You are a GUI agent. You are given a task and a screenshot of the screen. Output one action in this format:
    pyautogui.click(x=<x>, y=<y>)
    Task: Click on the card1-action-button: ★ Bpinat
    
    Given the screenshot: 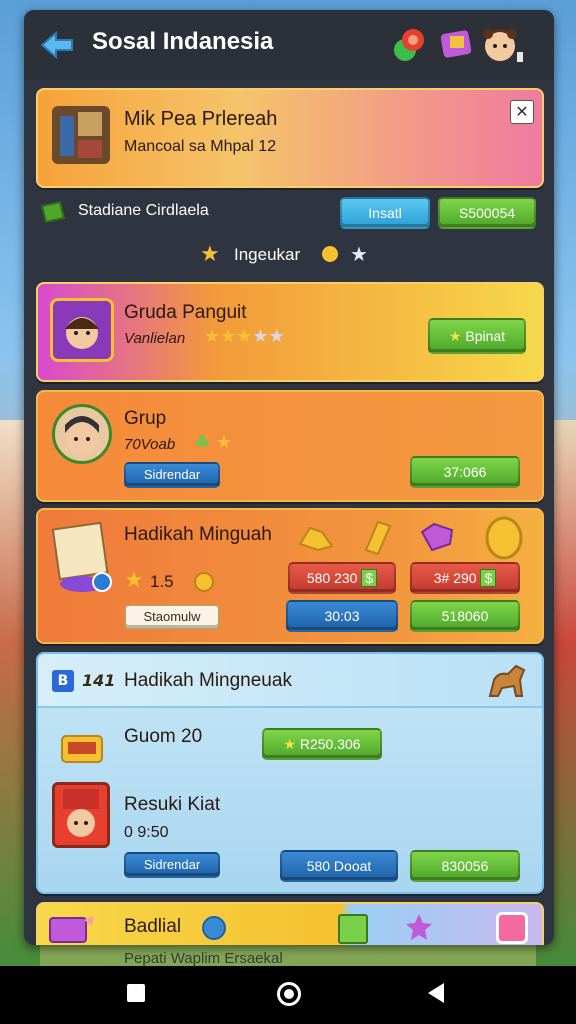 What is the action you would take?
    pyautogui.click(x=477, y=336)
    